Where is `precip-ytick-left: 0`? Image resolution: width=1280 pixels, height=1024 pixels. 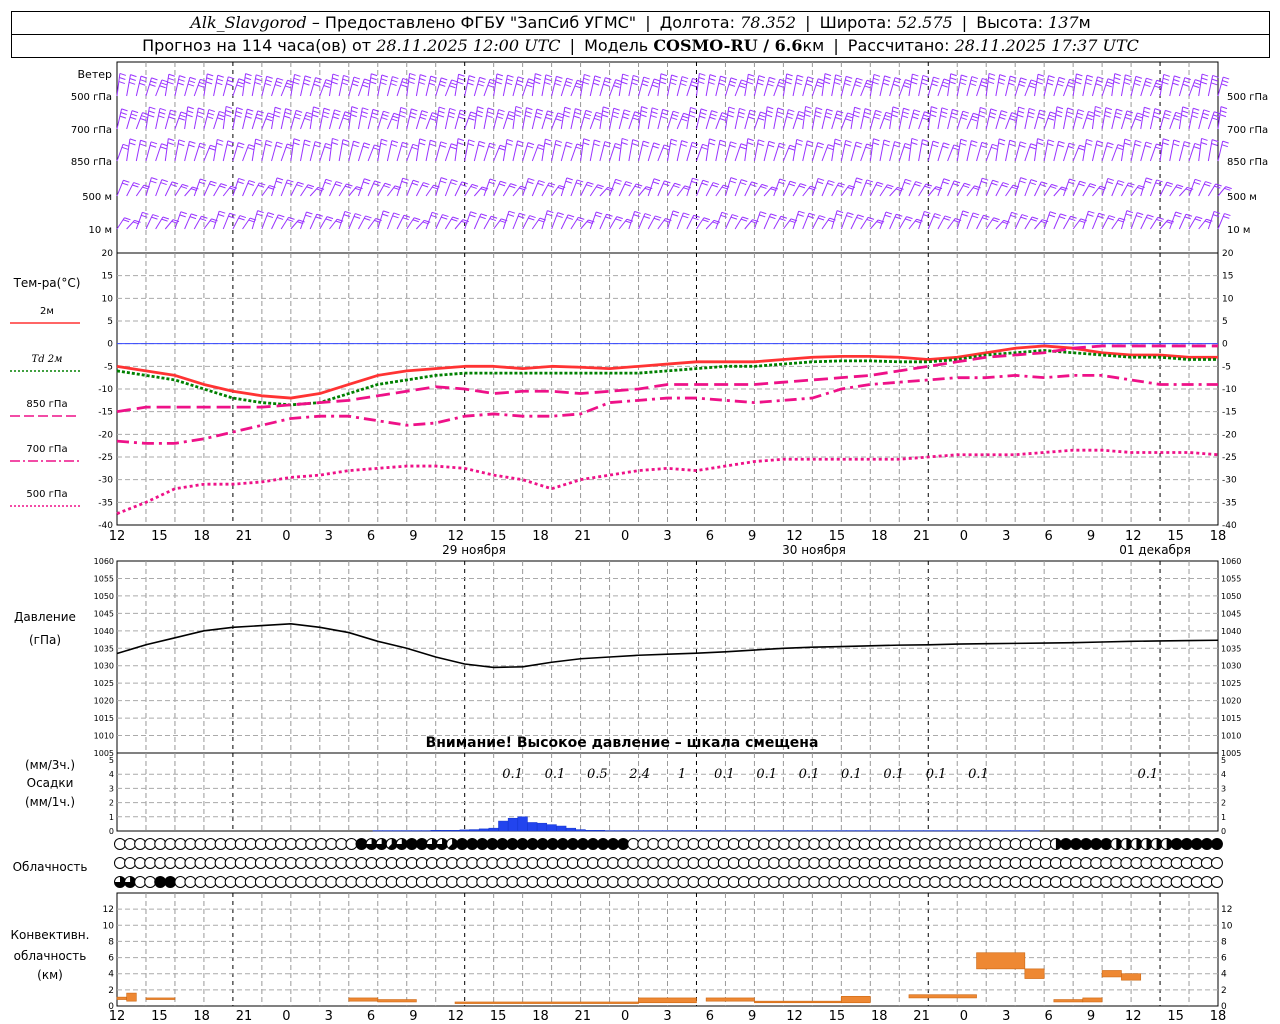 precip-ytick-left: 0 is located at coordinates (111, 831).